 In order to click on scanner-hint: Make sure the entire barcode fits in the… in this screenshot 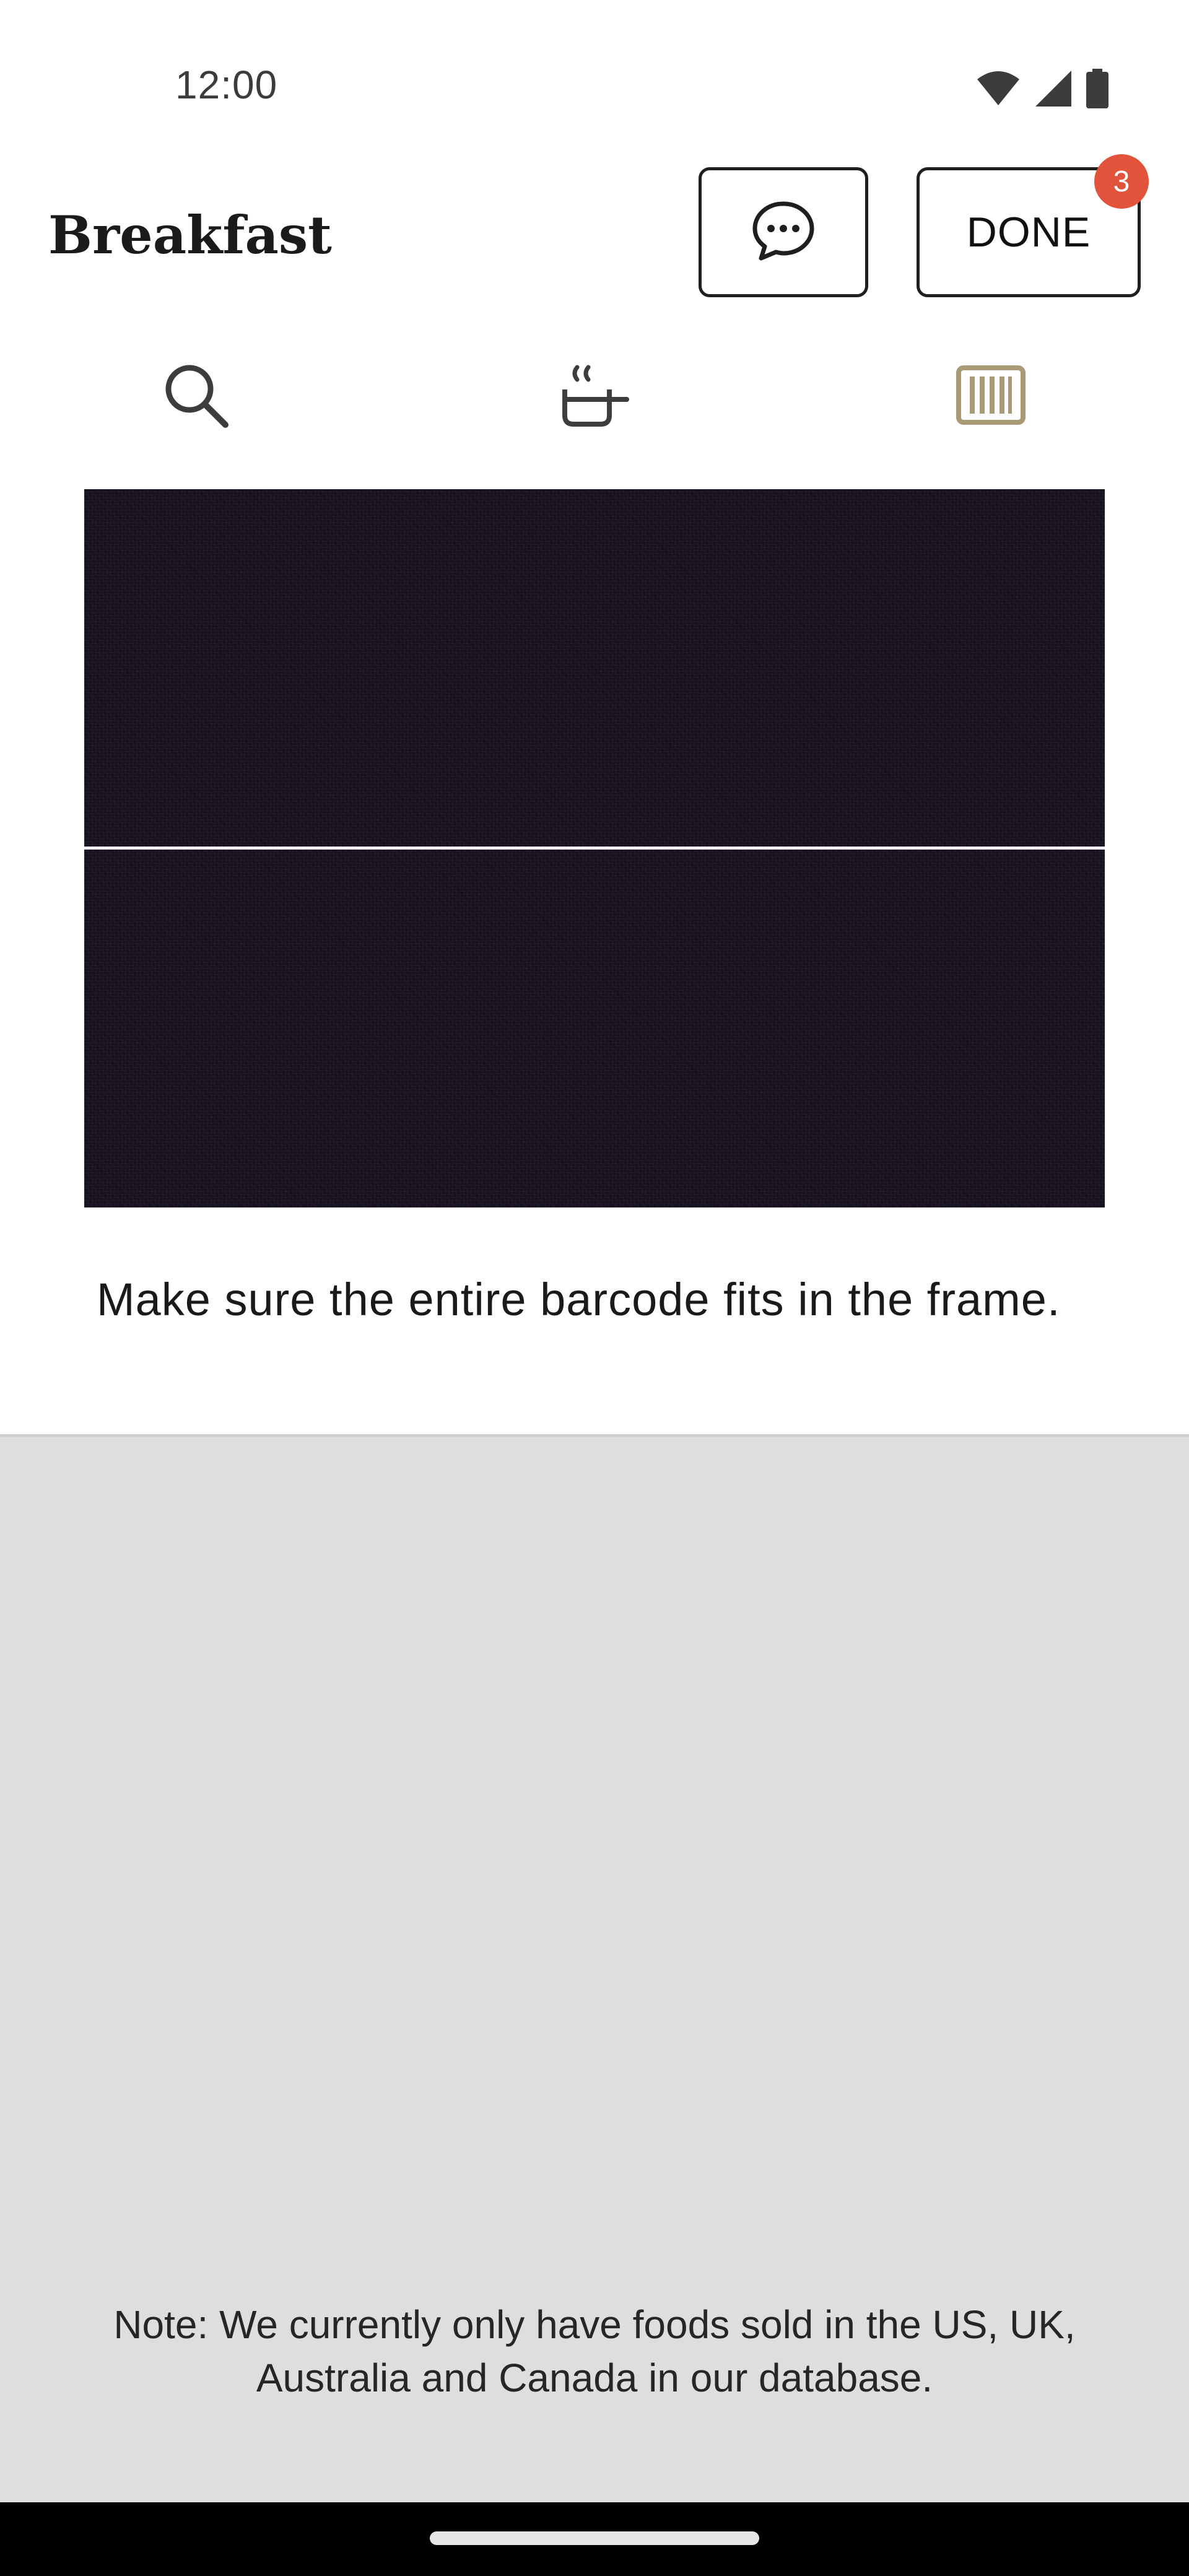, I will do `click(579, 1299)`.